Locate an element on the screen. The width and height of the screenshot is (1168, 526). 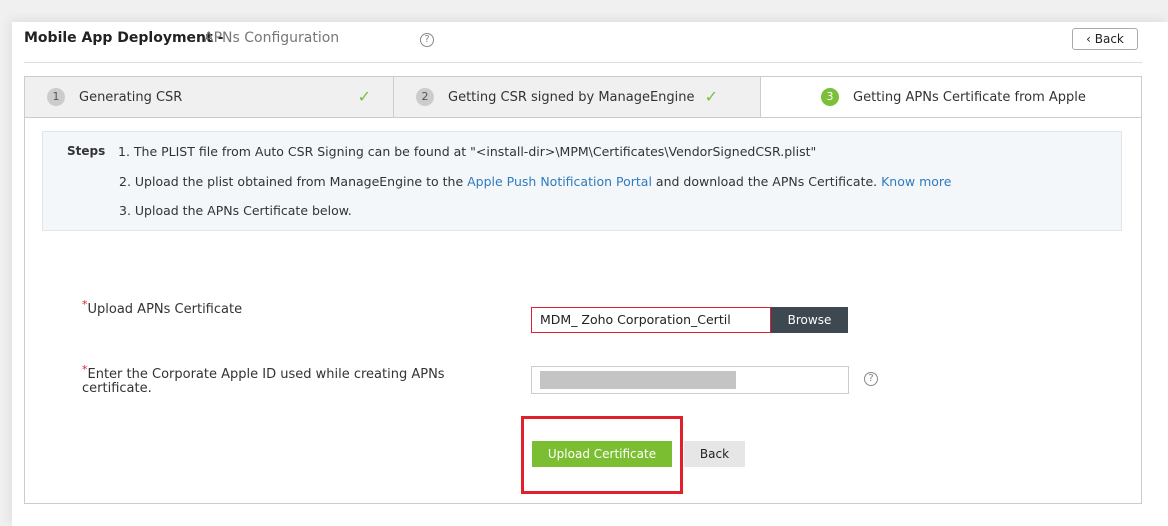
tab-label: Getting APNs Certificate from Apple is located at coordinates (969, 97).